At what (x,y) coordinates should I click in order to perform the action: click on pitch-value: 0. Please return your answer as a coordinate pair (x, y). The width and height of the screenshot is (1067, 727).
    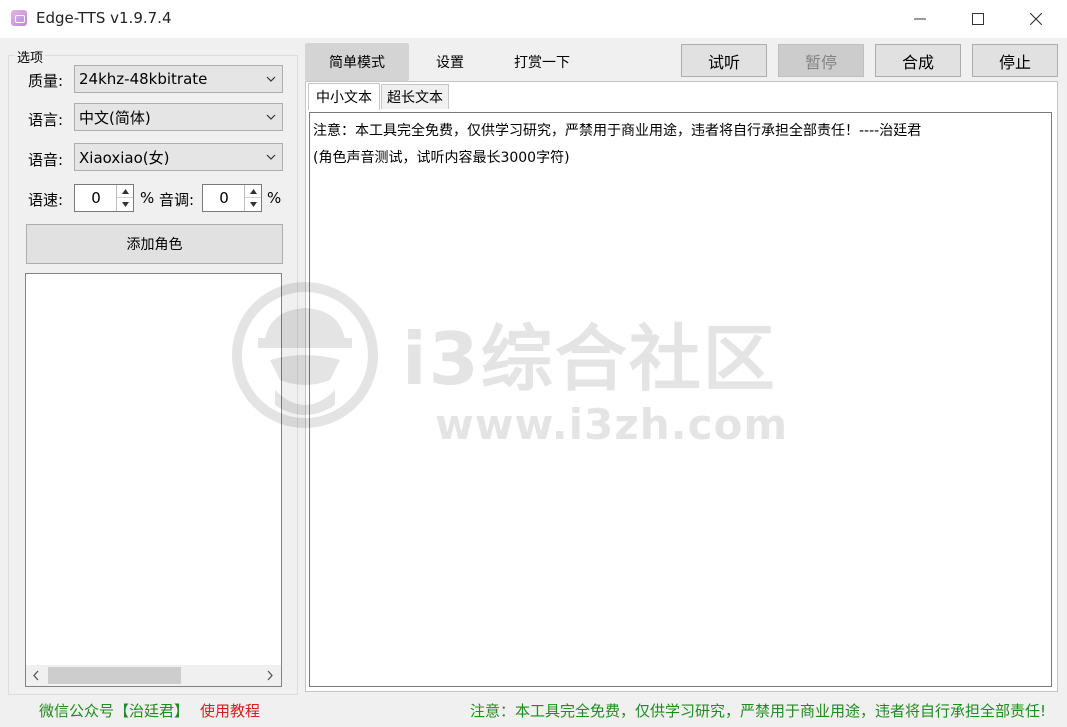
    Looking at the image, I should click on (224, 198).